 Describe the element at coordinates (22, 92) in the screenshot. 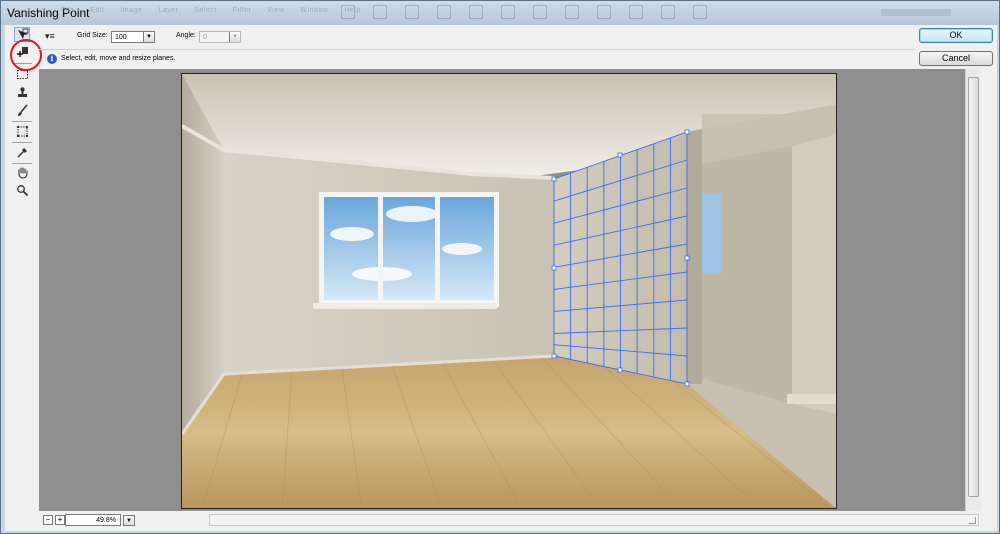

I see `stamp-tool-icon` at that location.